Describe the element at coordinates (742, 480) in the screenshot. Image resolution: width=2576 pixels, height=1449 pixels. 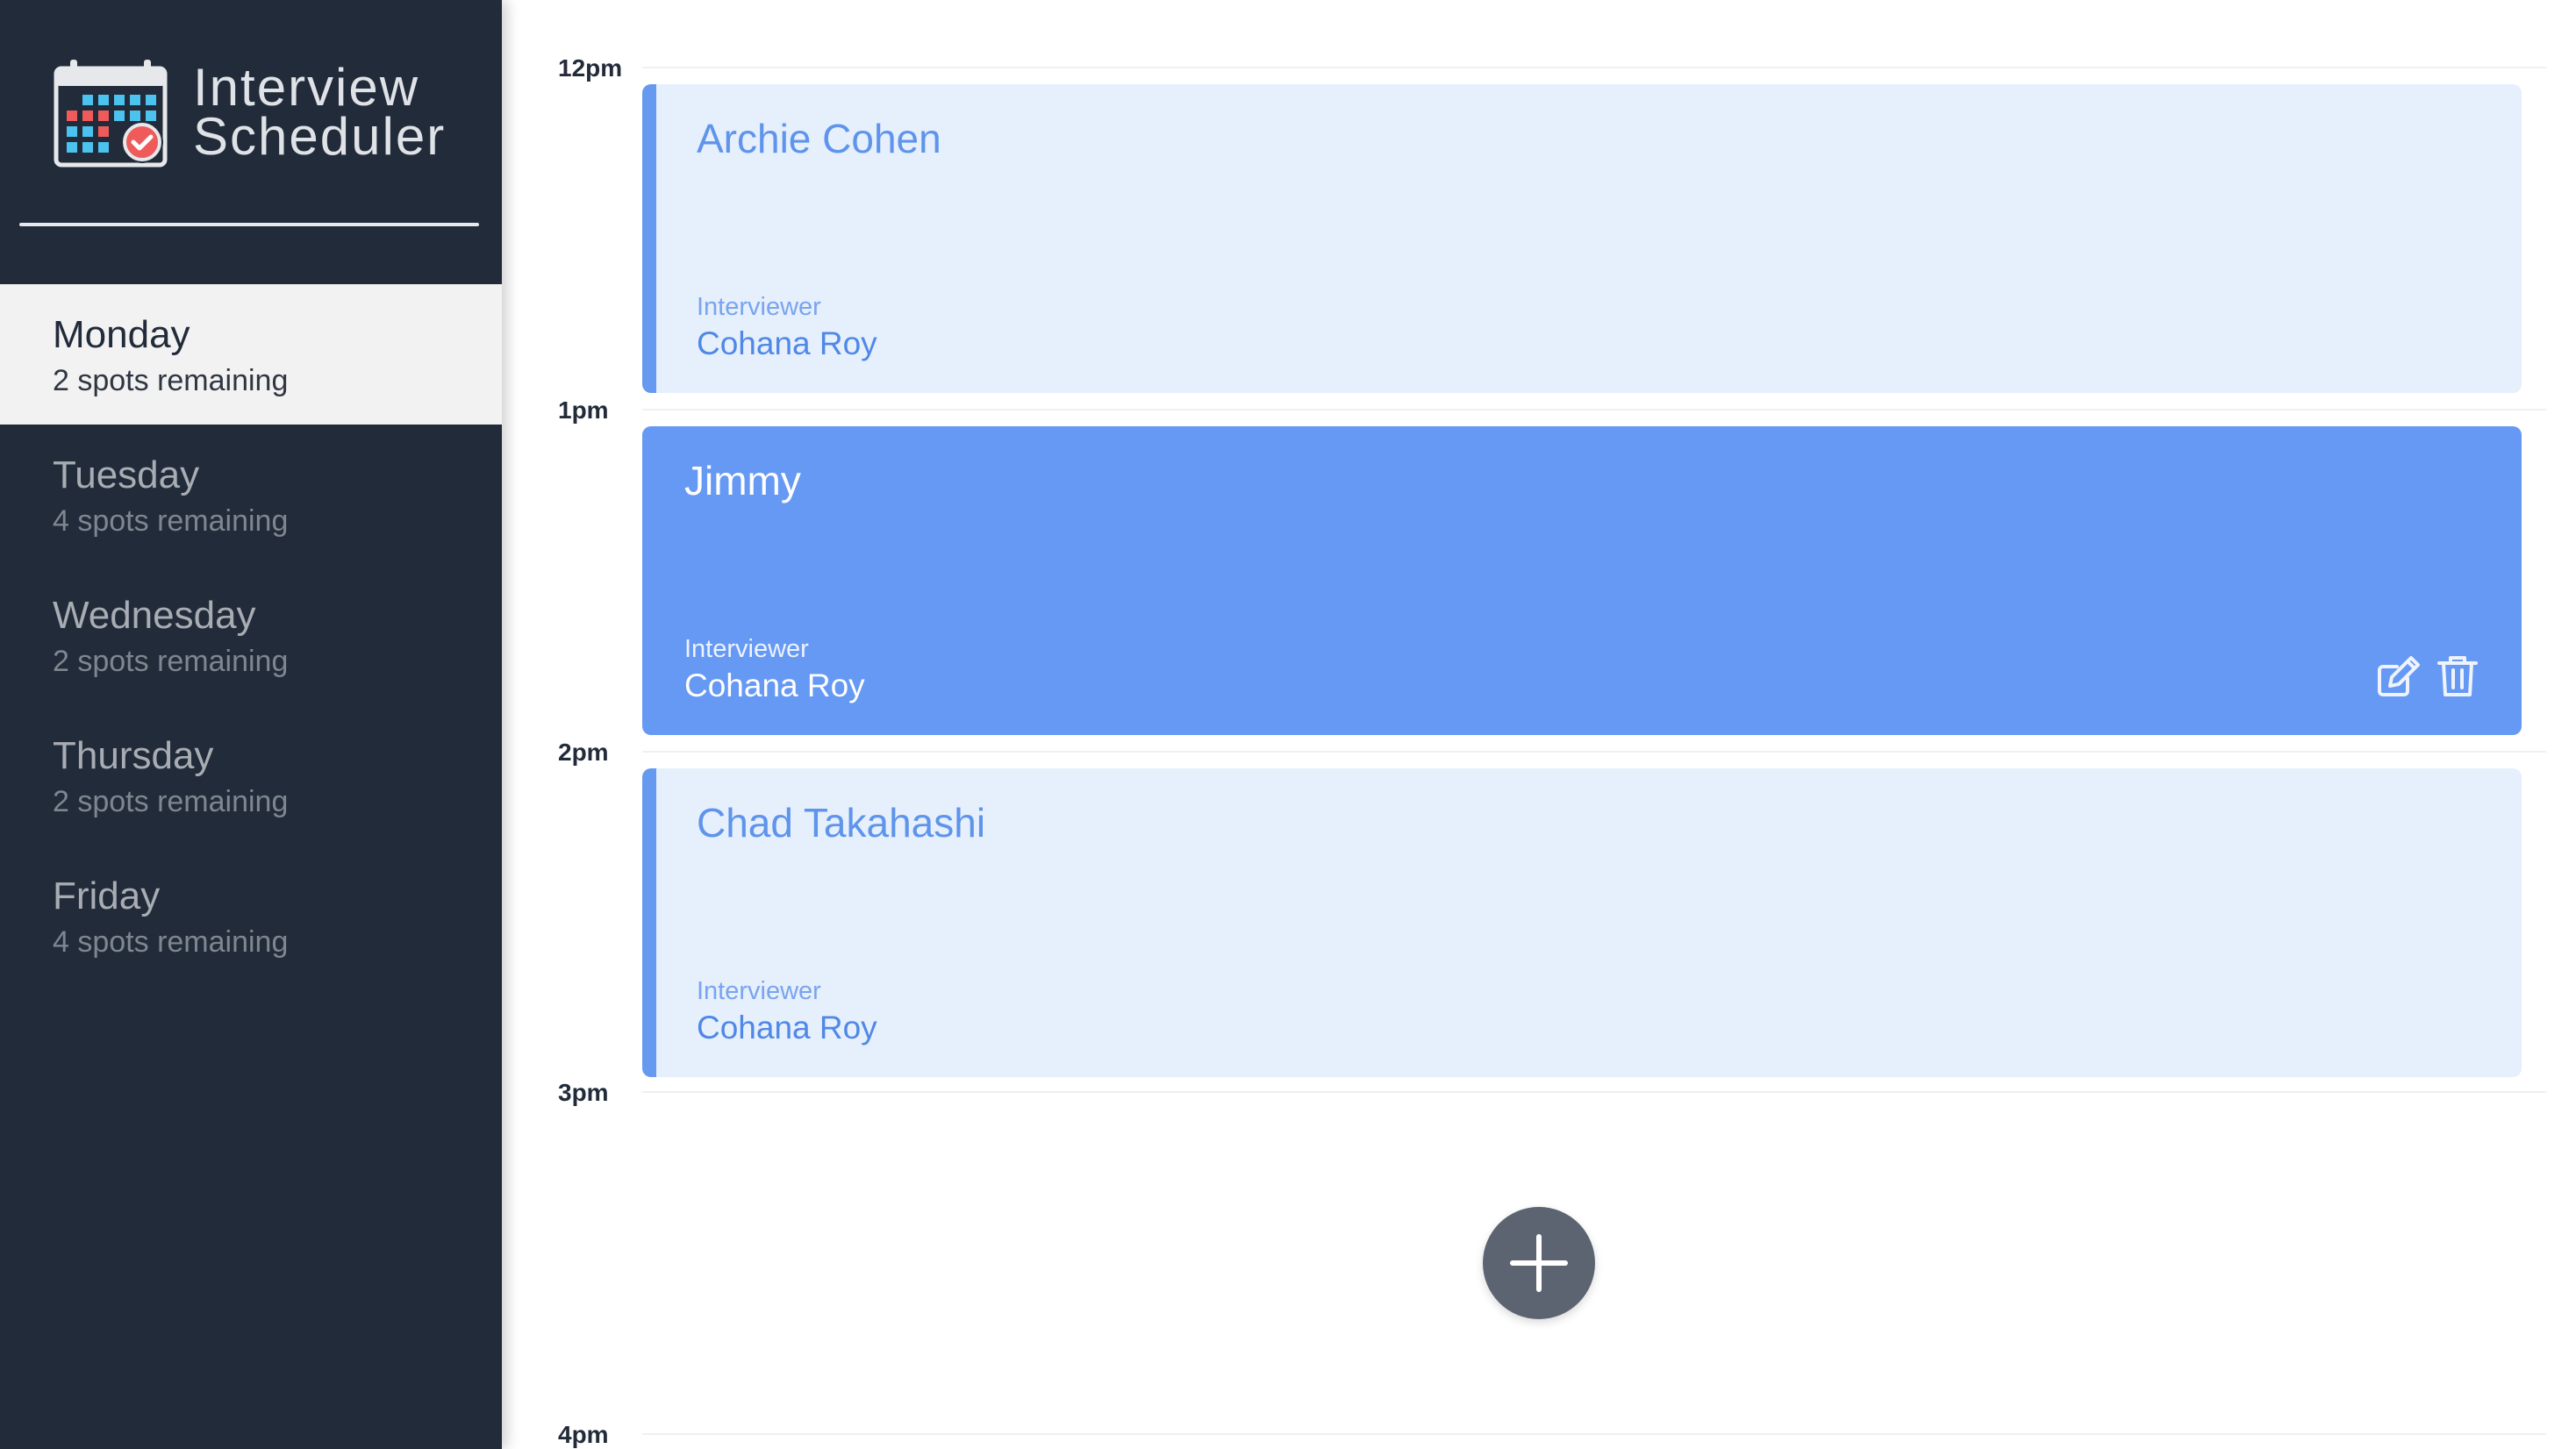
I see `student-name: Jimmy` at that location.